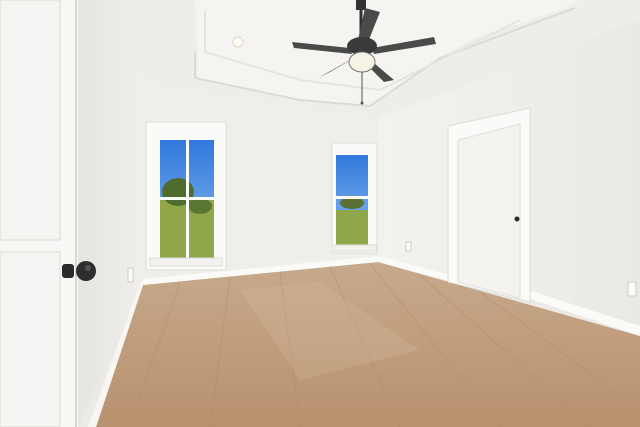 The height and width of the screenshot is (427, 640). I want to click on window-right, so click(354, 198).